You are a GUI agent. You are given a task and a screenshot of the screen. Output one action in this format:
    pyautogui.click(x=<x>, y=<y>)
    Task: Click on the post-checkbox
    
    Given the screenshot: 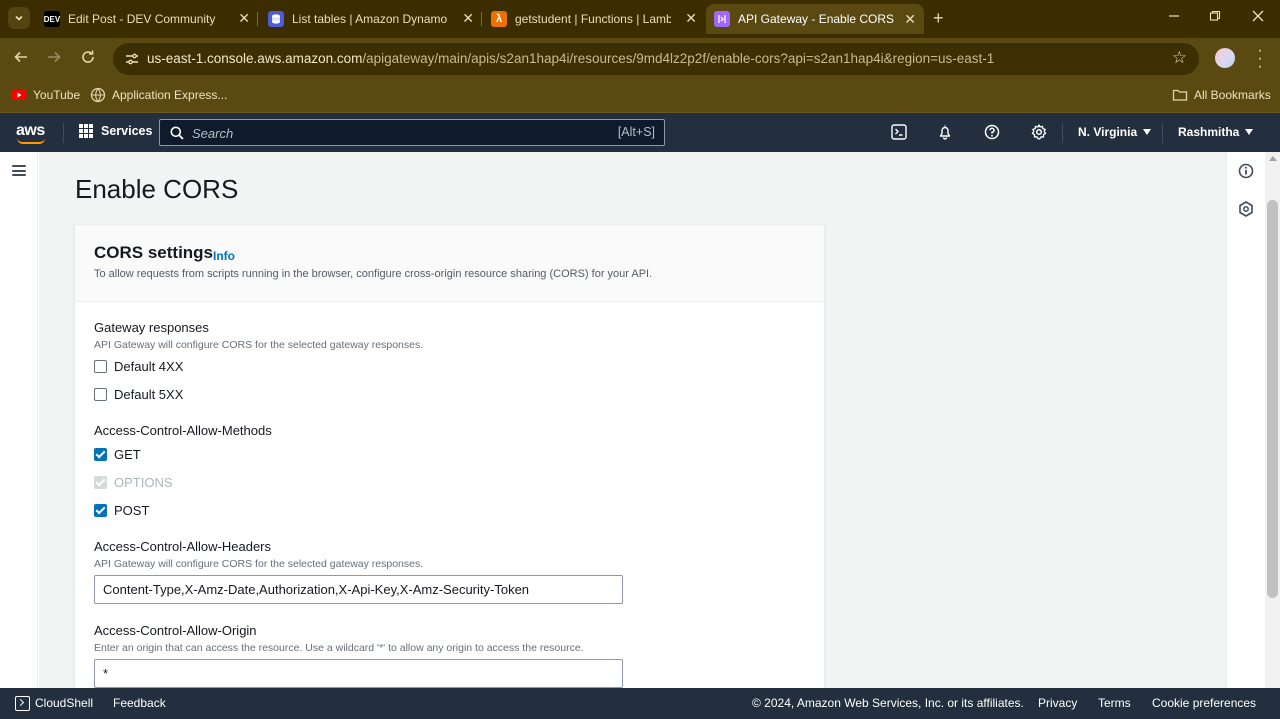 What is the action you would take?
    pyautogui.click(x=100, y=510)
    